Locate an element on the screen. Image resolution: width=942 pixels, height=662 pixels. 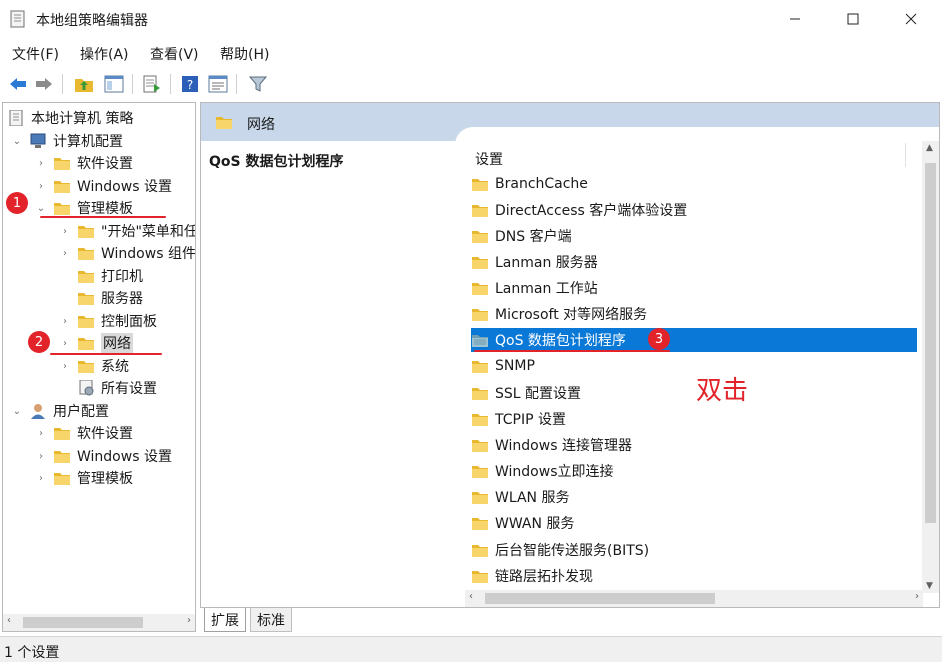
up-level-button is located at coordinates (84, 84).